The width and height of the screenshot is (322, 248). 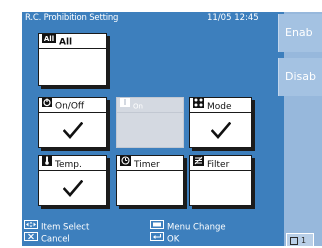 I want to click on disable-button: Disab, so click(x=300, y=77).